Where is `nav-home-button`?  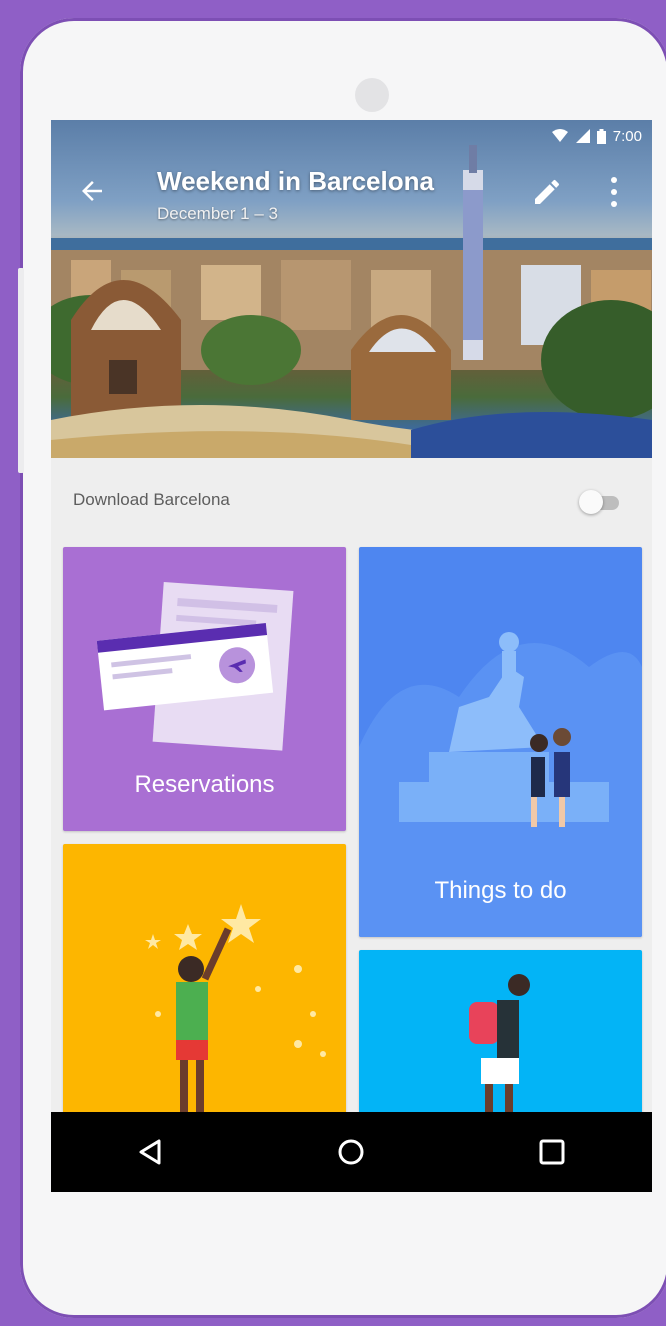 nav-home-button is located at coordinates (351, 1152).